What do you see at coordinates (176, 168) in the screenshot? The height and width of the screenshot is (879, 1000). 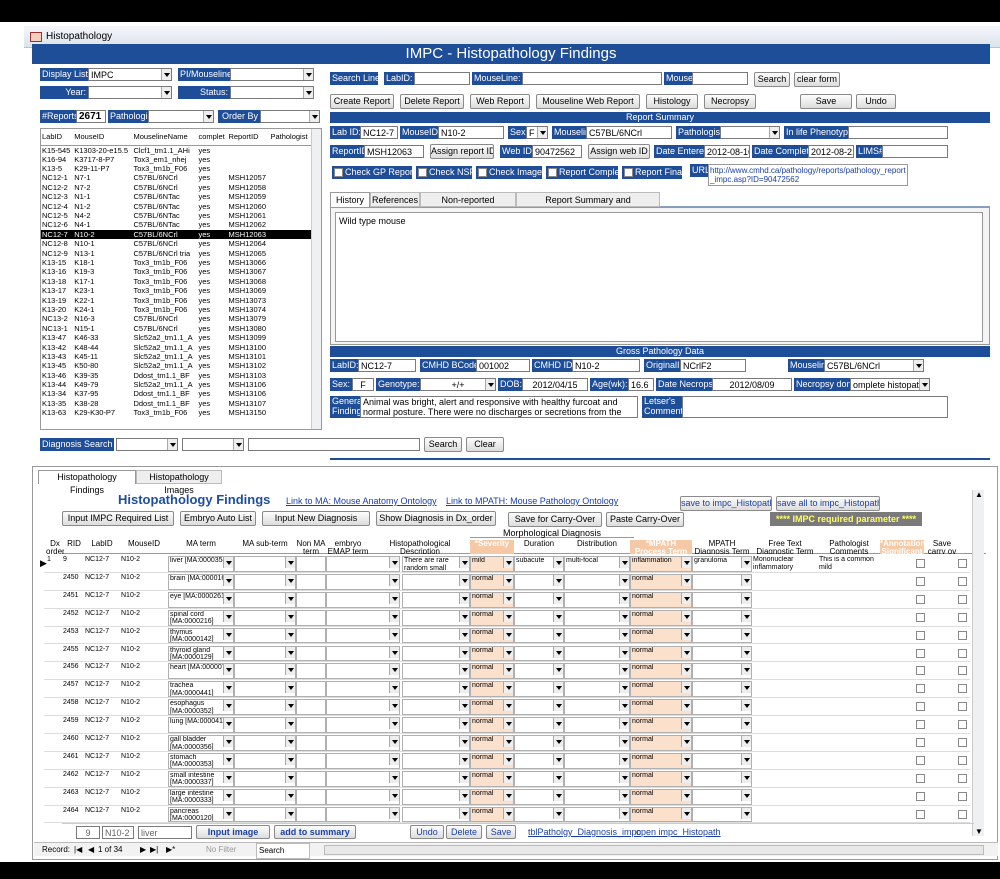 I see `list-row: K13-5 K29-11-P7 Tox3_tm1b_F06 yes` at bounding box center [176, 168].